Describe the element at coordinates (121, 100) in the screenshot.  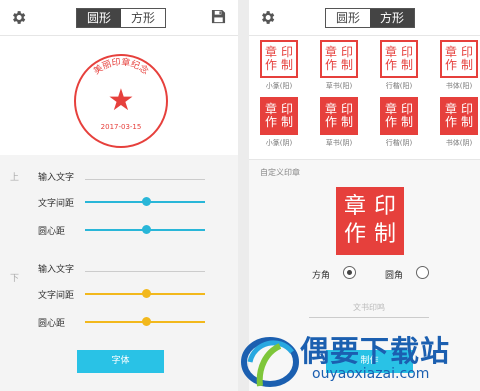
I see `stamp-star-icon: ★` at that location.